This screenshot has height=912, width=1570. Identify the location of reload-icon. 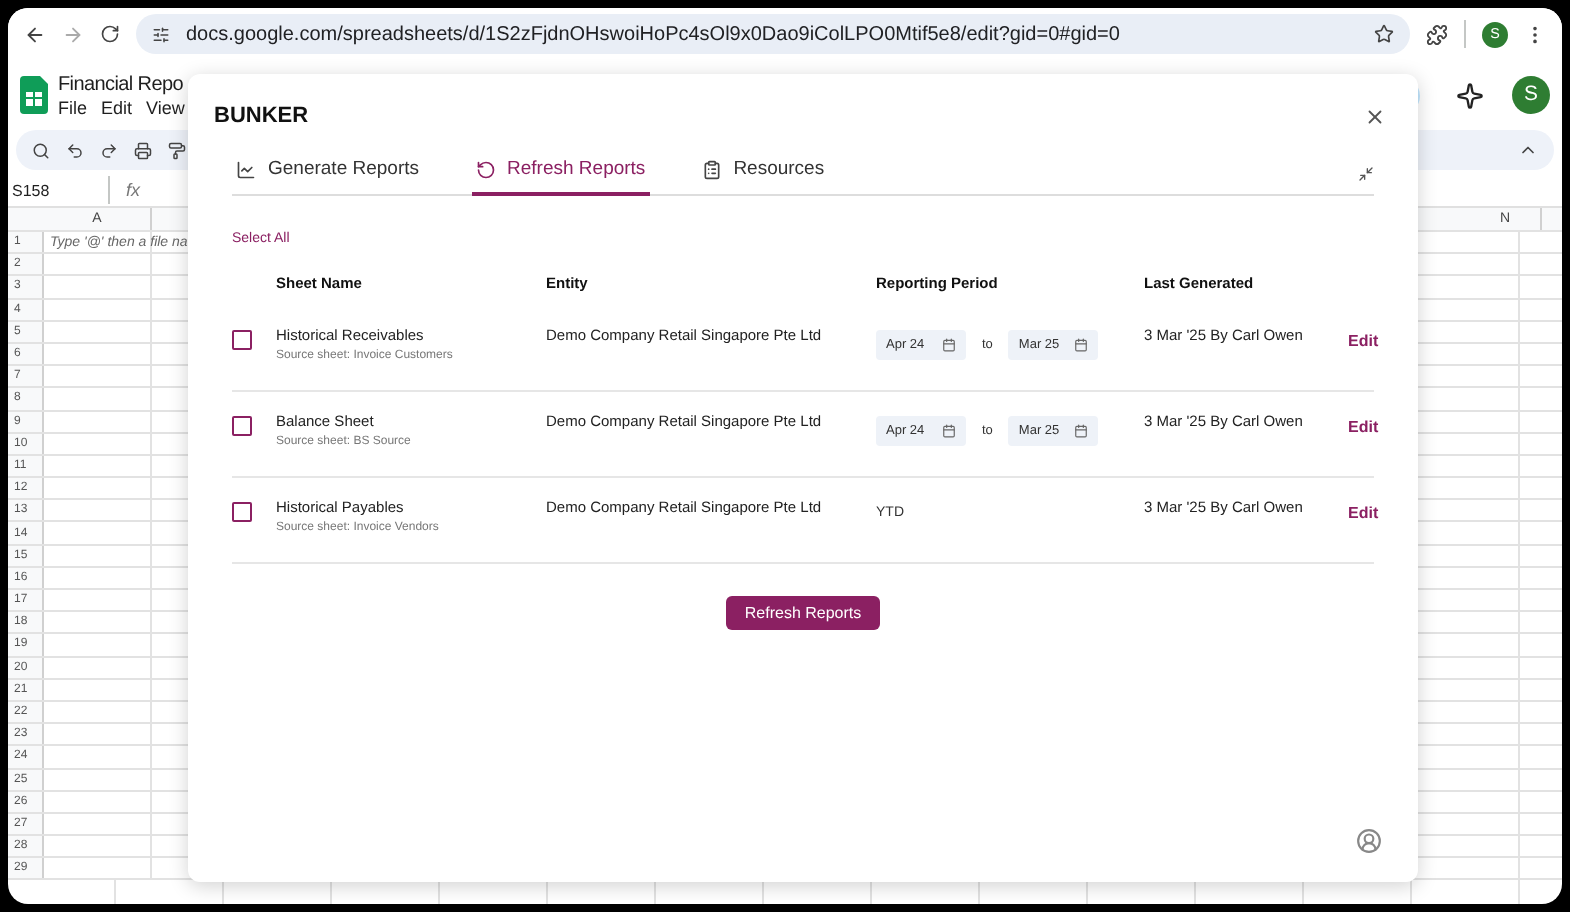
(110, 34).